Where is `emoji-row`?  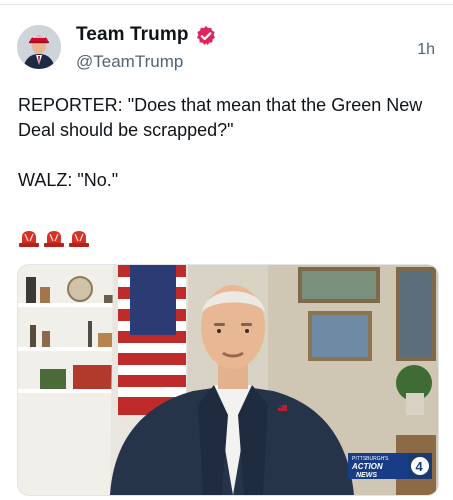
emoji-row is located at coordinates (54, 238).